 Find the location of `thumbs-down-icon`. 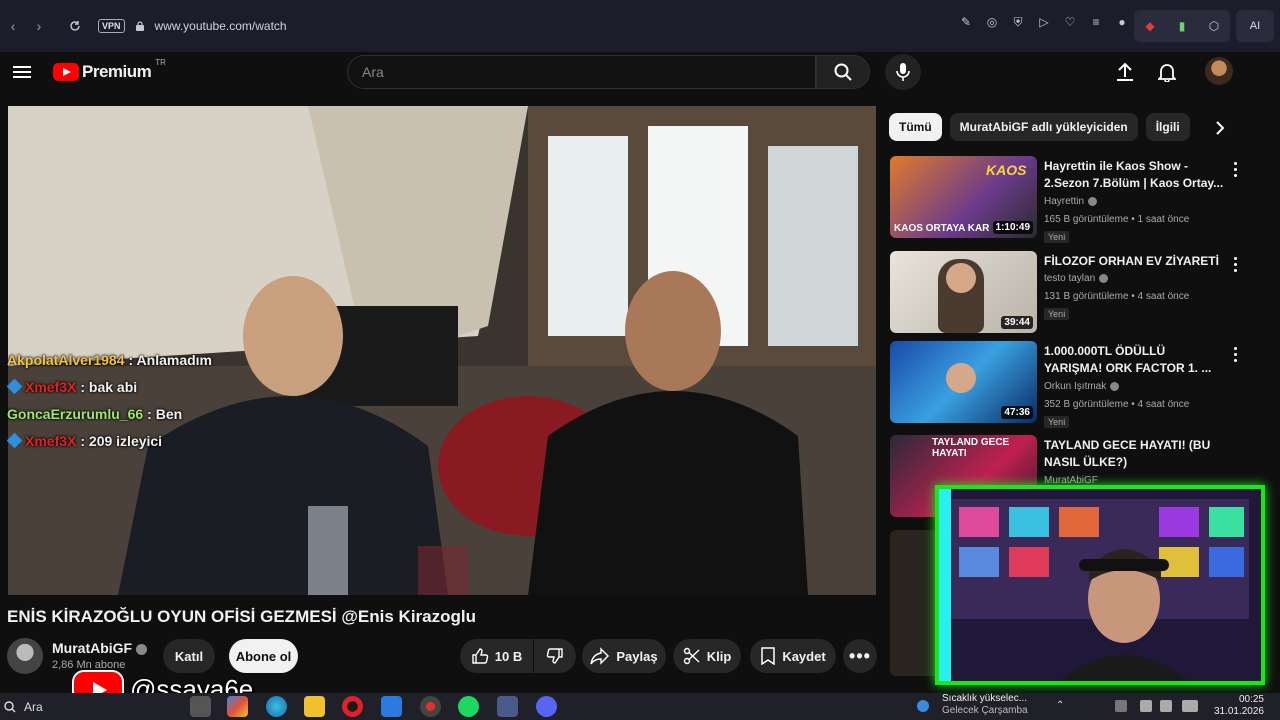

thumbs-down-icon is located at coordinates (554, 656).